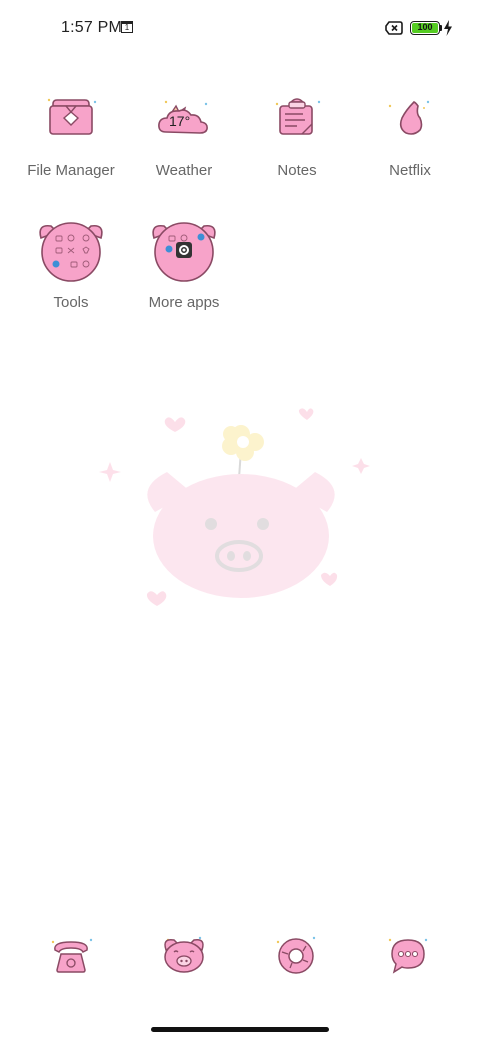  I want to click on battery-icon: 100, so click(425, 28).